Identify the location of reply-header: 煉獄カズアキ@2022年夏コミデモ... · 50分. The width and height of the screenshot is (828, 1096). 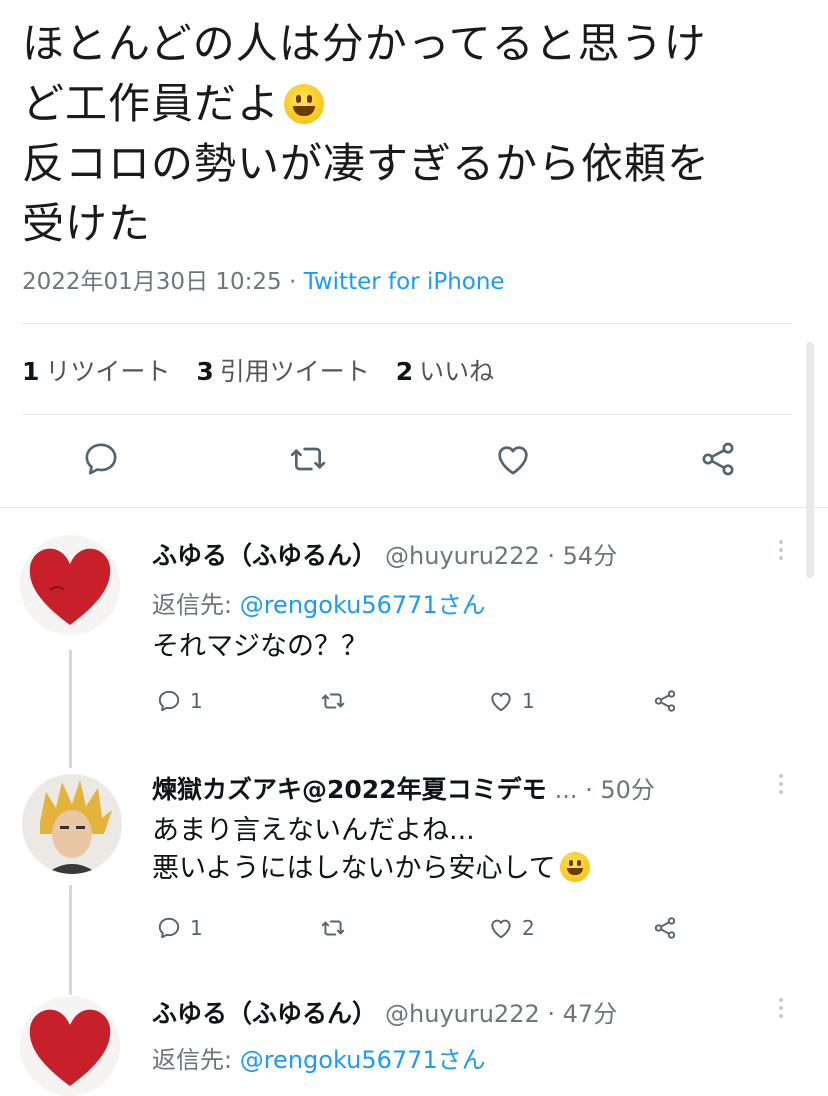
(403, 788).